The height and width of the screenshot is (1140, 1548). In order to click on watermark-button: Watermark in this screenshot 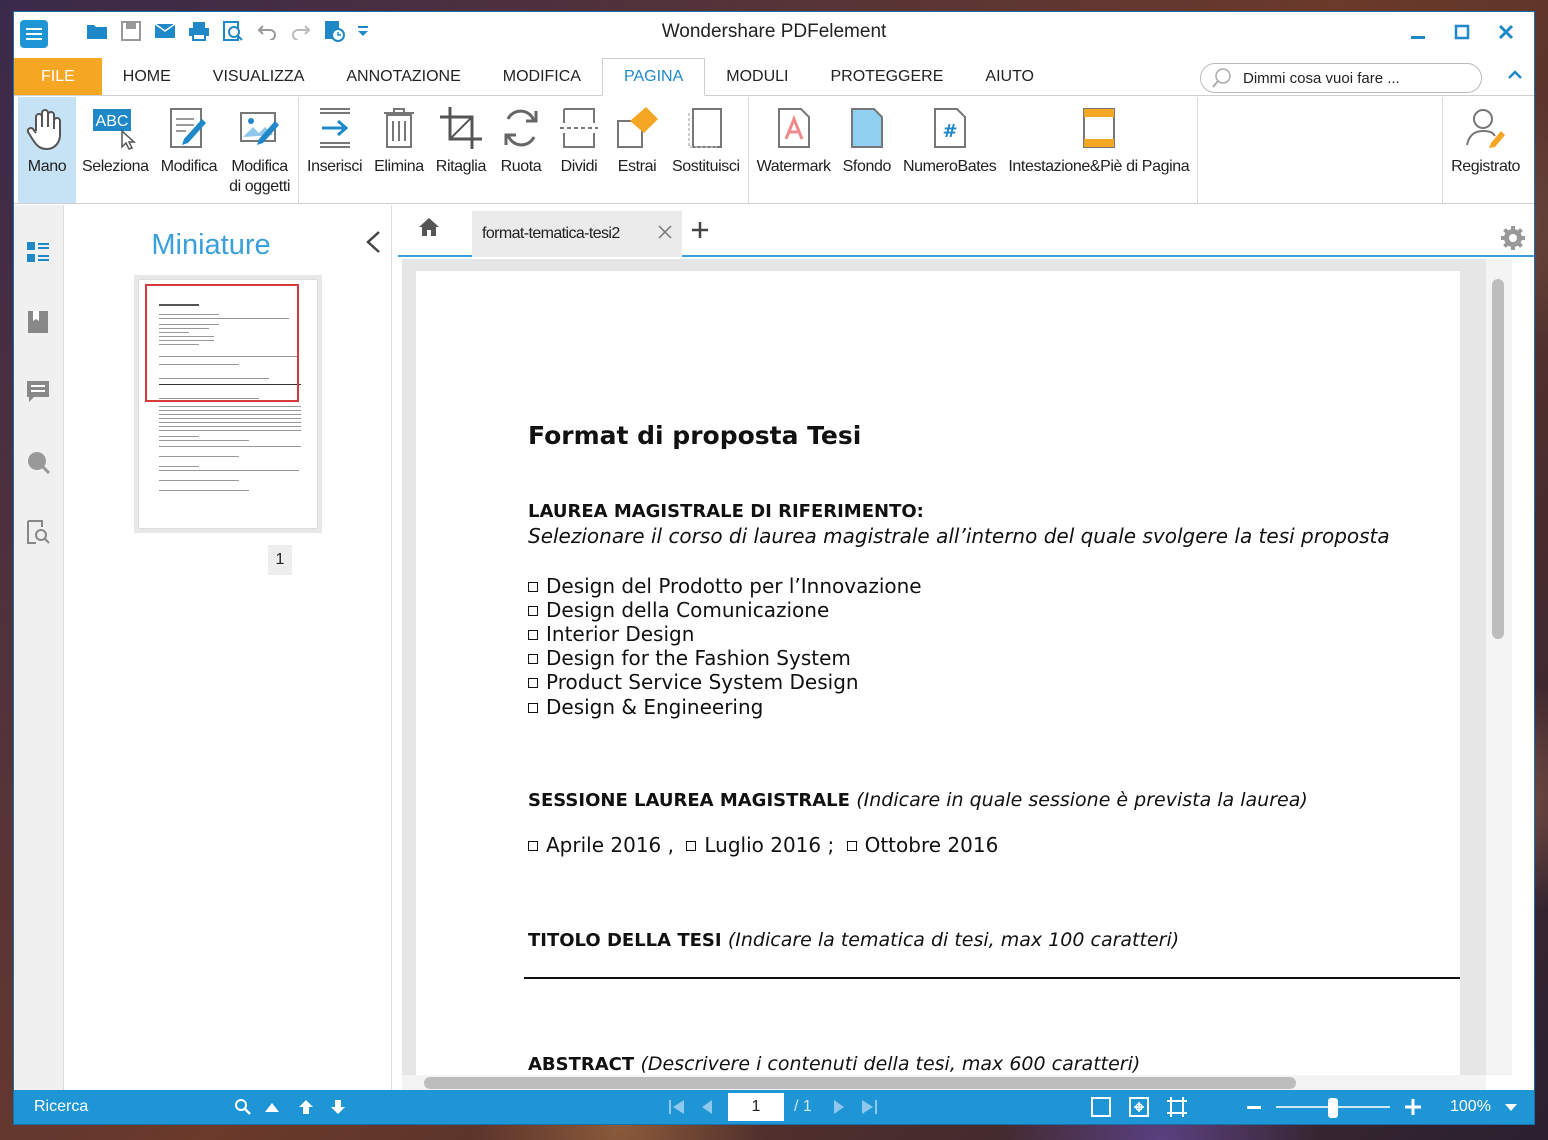, I will do `click(794, 150)`.